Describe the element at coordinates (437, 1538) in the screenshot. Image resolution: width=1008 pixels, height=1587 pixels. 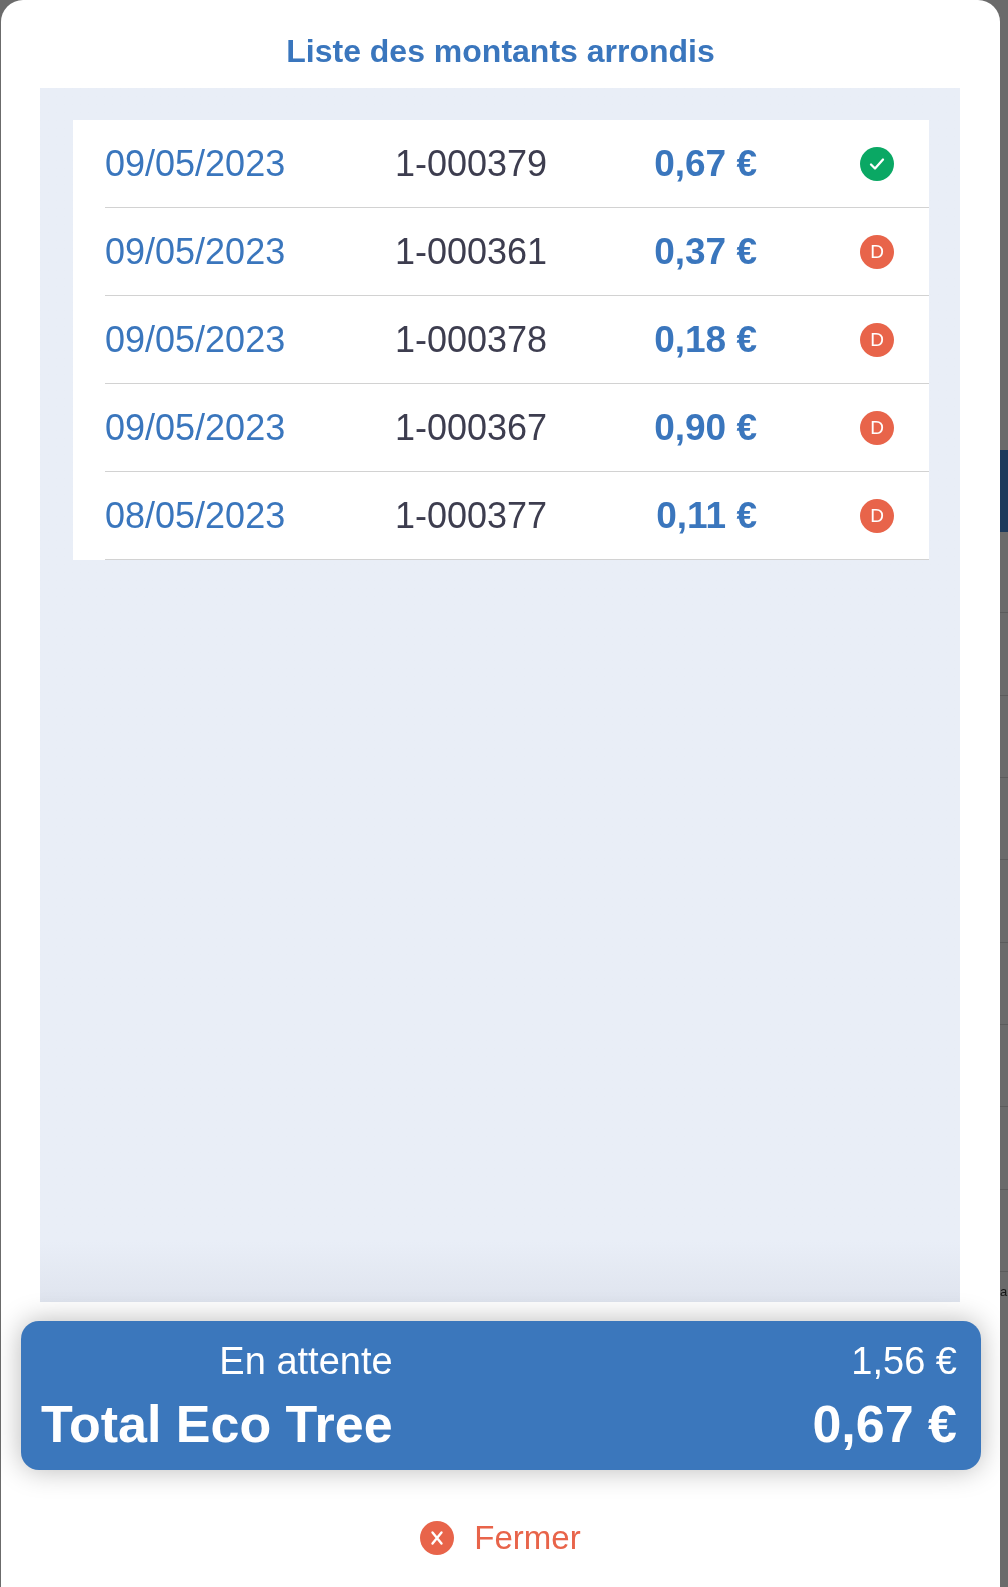
I see `close-icon` at that location.